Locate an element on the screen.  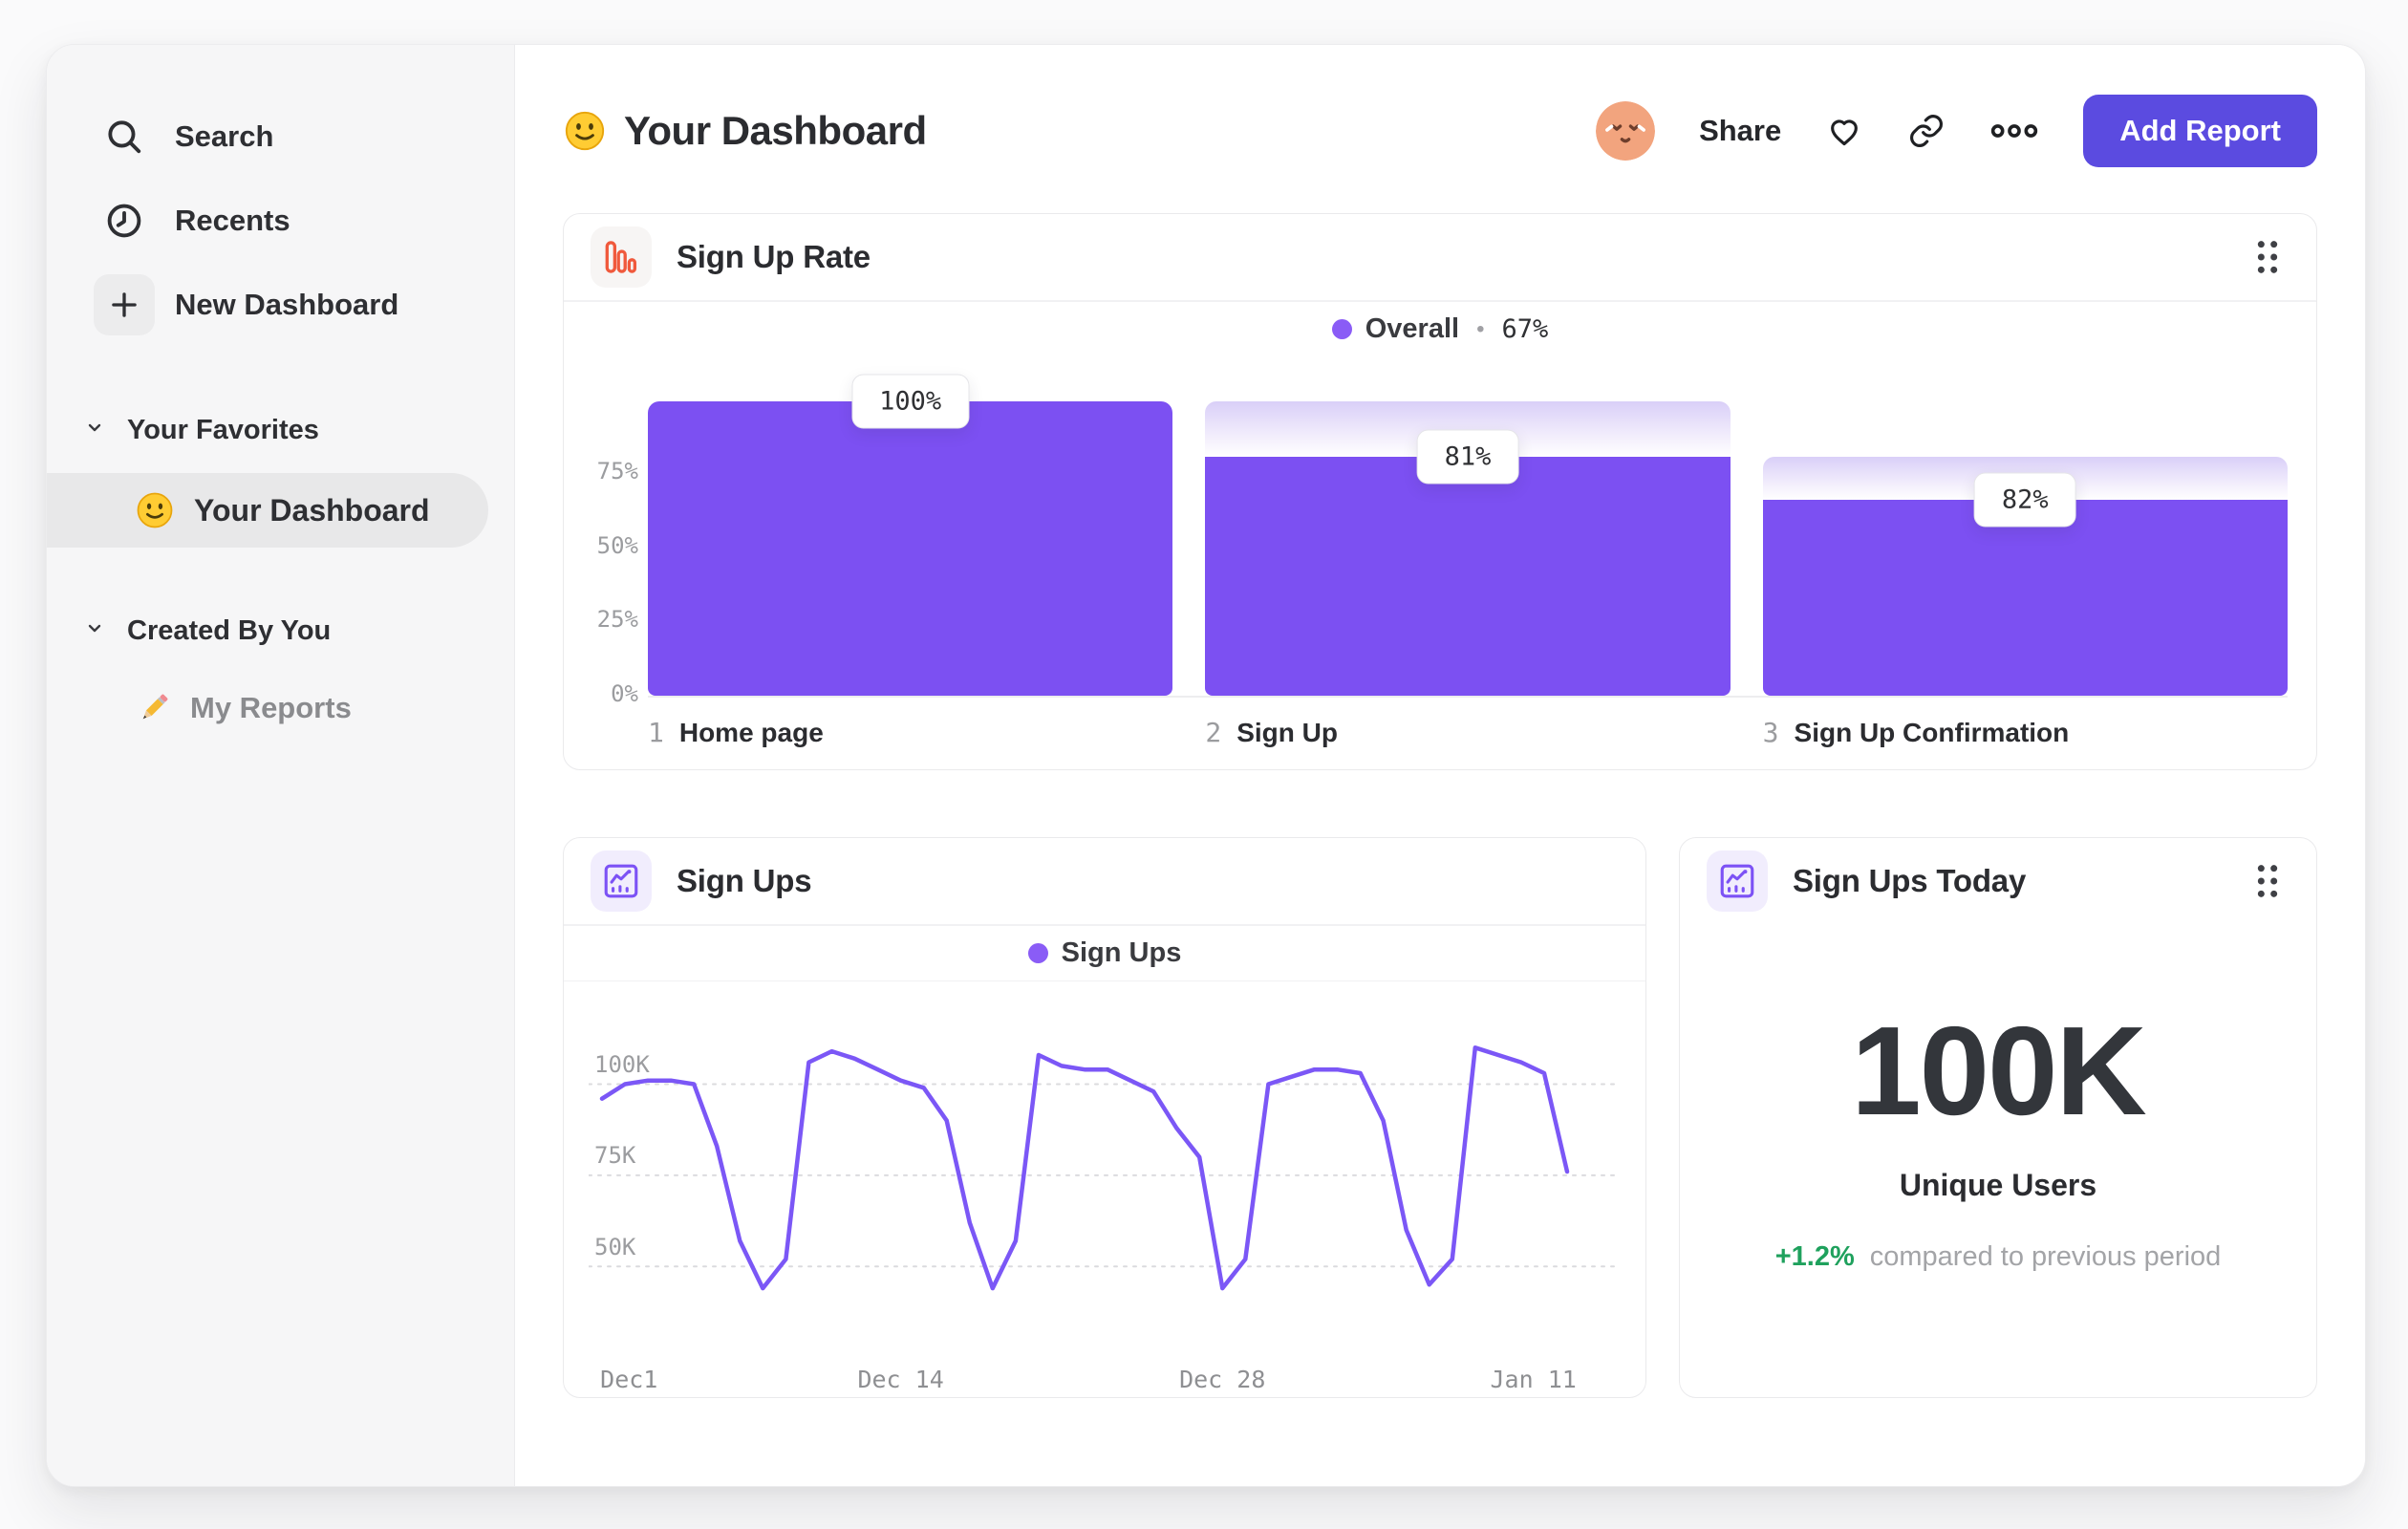
sidebar-item-my-reports: My Reports is located at coordinates (281, 708).